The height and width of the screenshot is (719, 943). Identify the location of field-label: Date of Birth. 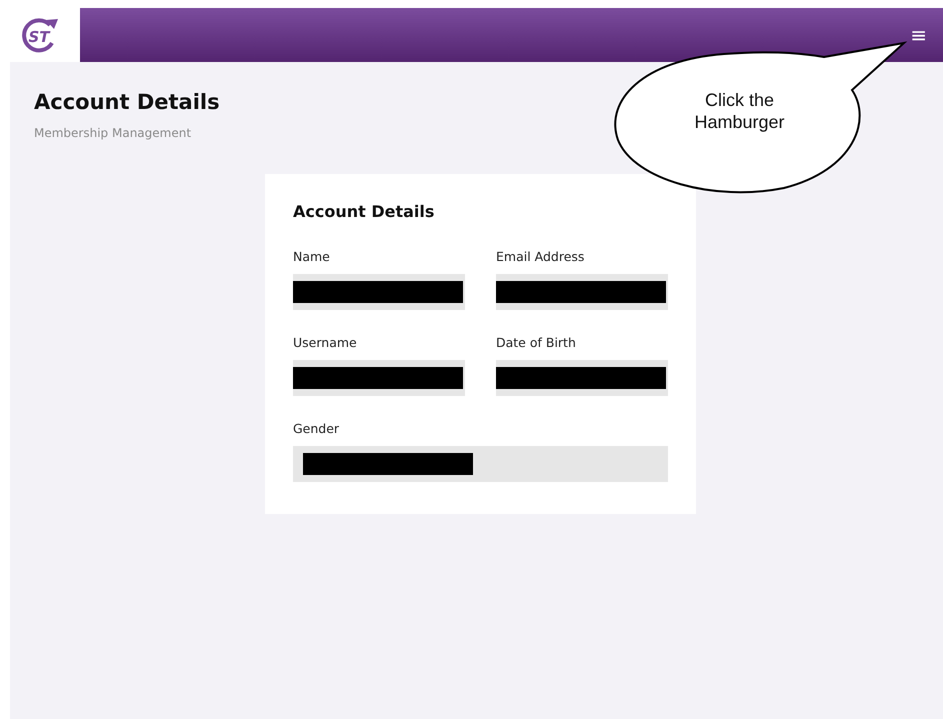
(536, 342).